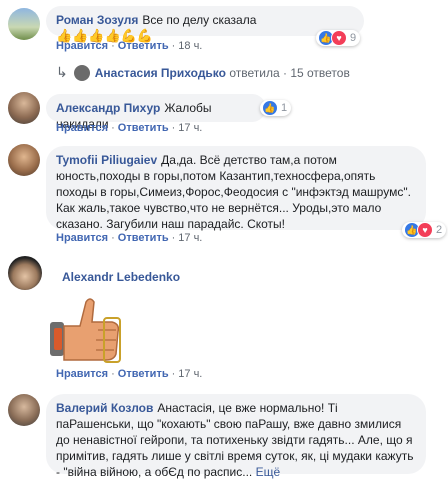 The height and width of the screenshot is (480, 448). What do you see at coordinates (97, 20) in the screenshot?
I see `comment-author: Роман Зозуля` at bounding box center [97, 20].